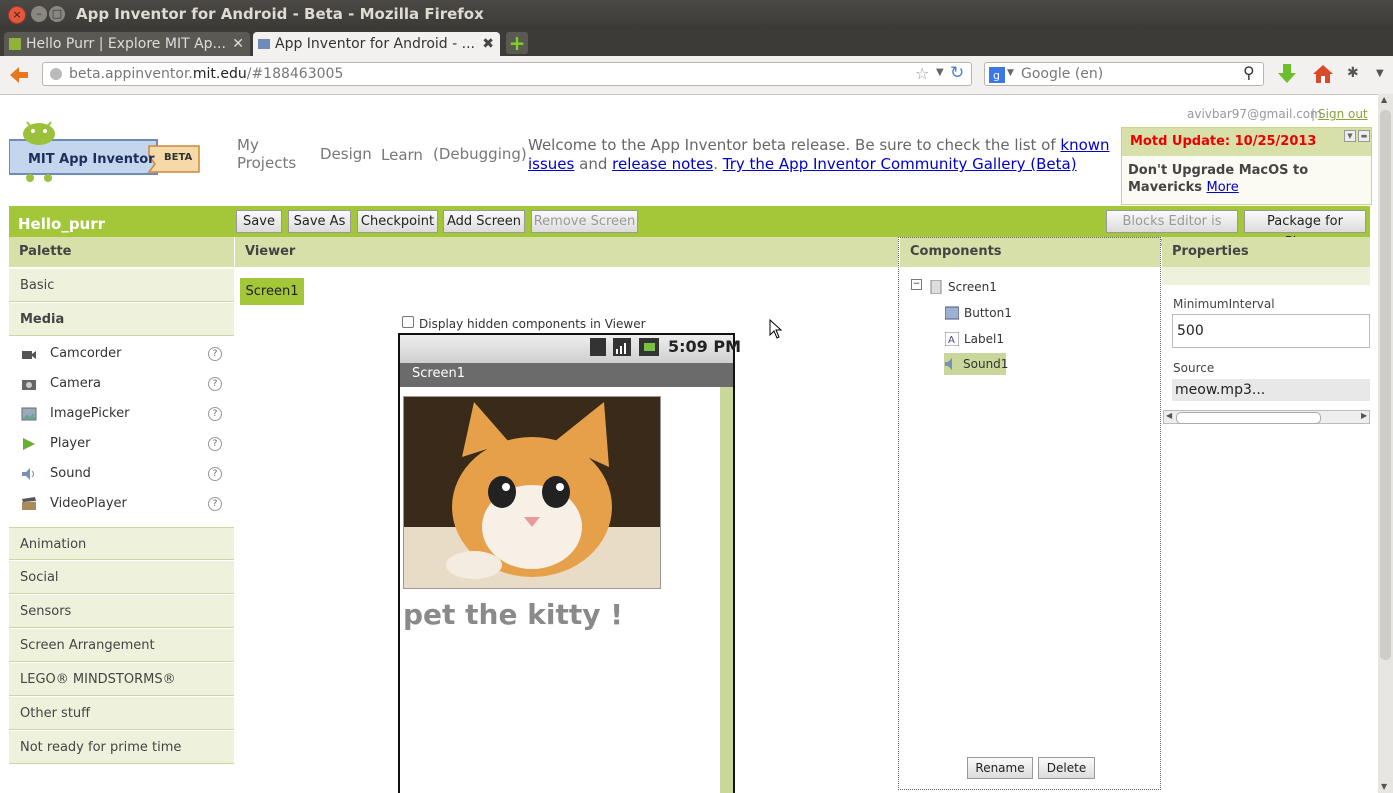 This screenshot has height=793, width=1393. What do you see at coordinates (402, 155) in the screenshot?
I see `nav-learn: Learn` at bounding box center [402, 155].